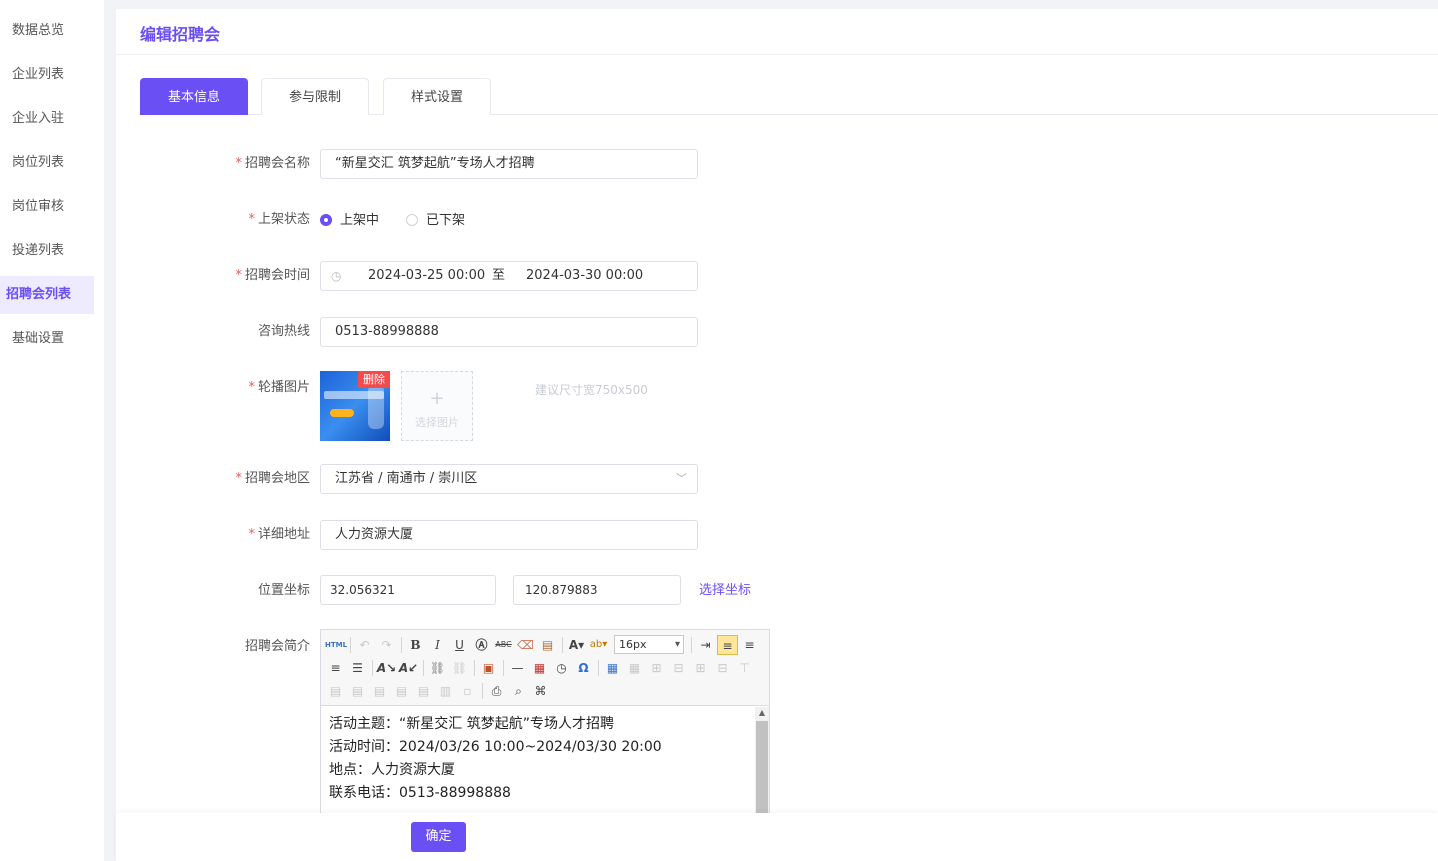 The image size is (1438, 861). I want to click on align-right-icon: ≡, so click(335, 668).